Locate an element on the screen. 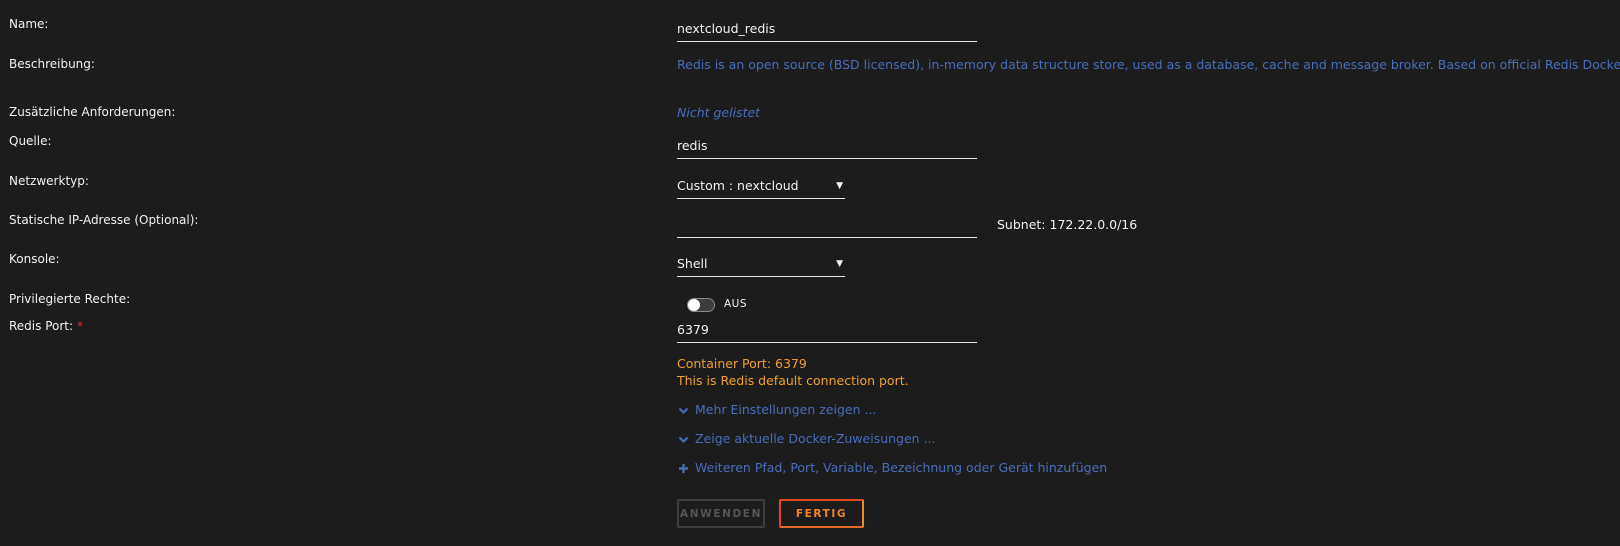 The height and width of the screenshot is (546, 1620). requirements-label: Zusätzliche Anforderungen: is located at coordinates (92, 112).